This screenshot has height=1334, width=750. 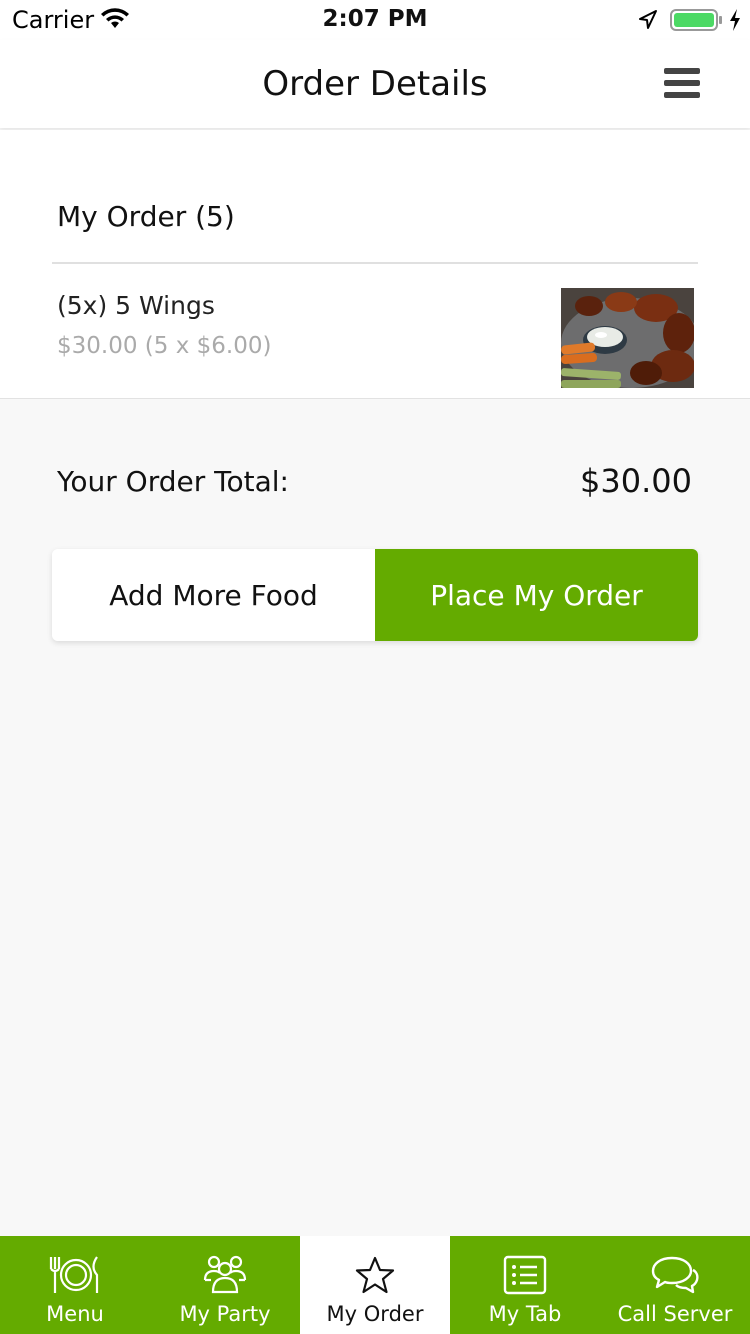 I want to click on place-order-button: Place My Order, so click(x=536, y=595).